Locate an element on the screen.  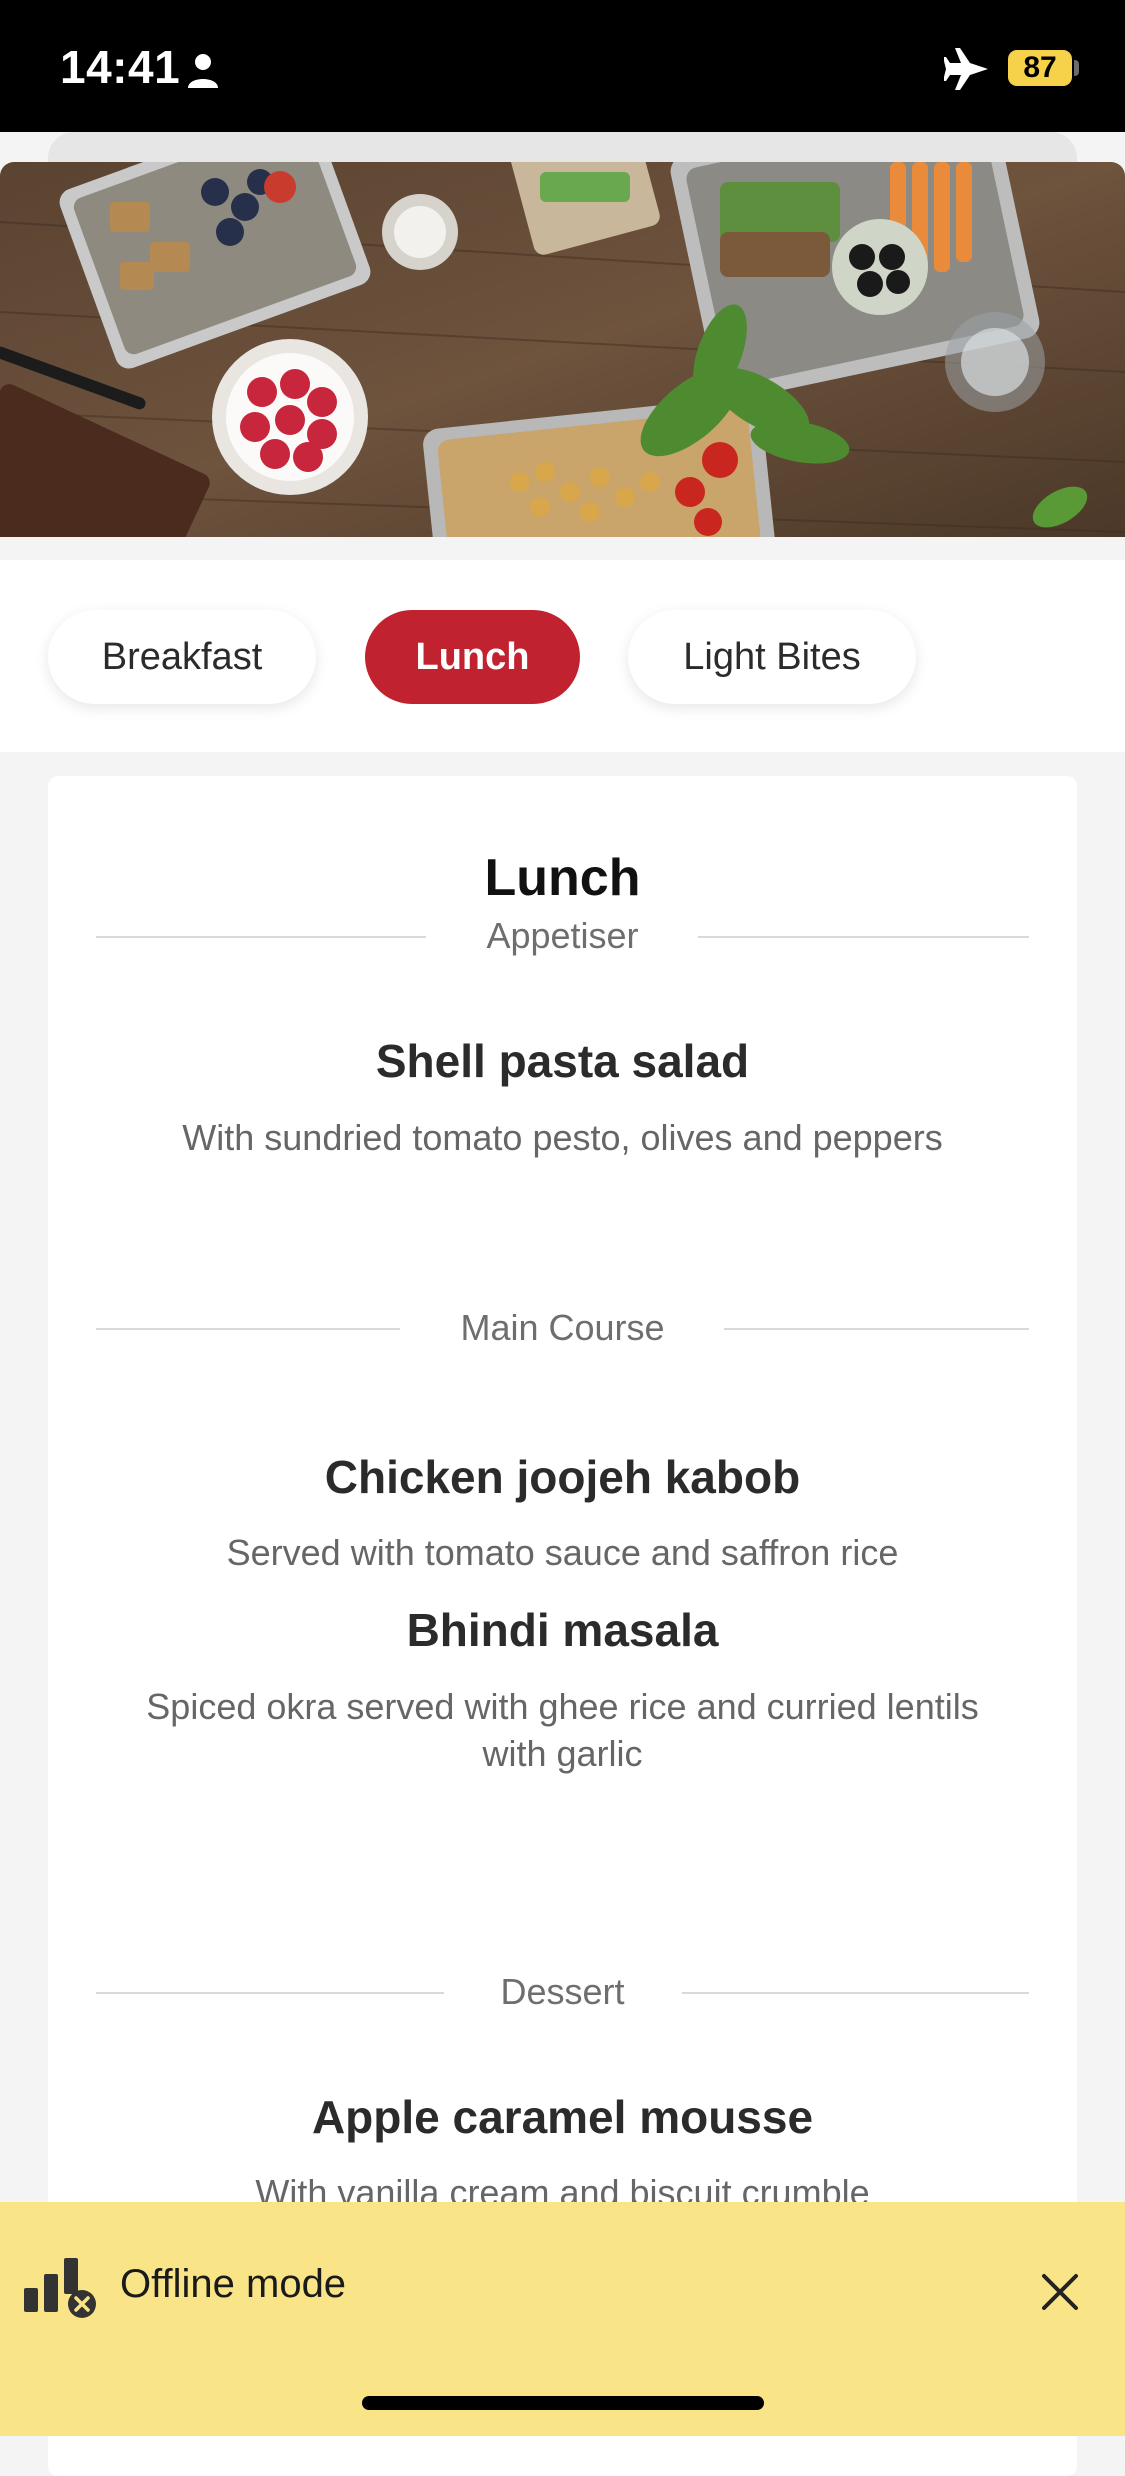
dish-name: Shell pasta salad is located at coordinates (562, 1061).